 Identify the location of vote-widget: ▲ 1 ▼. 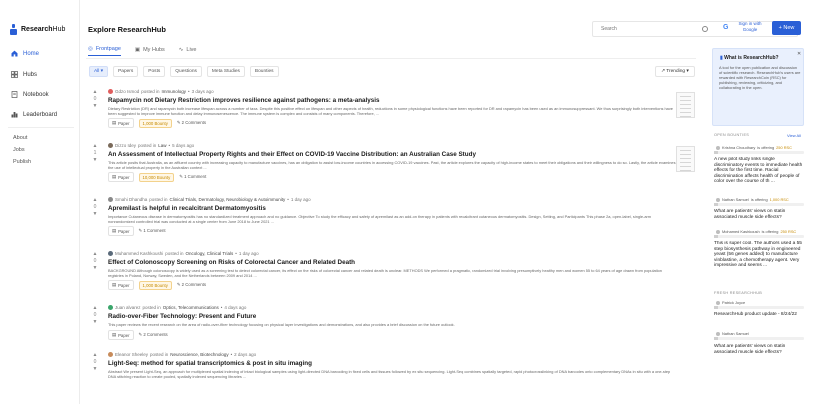
(95, 153).